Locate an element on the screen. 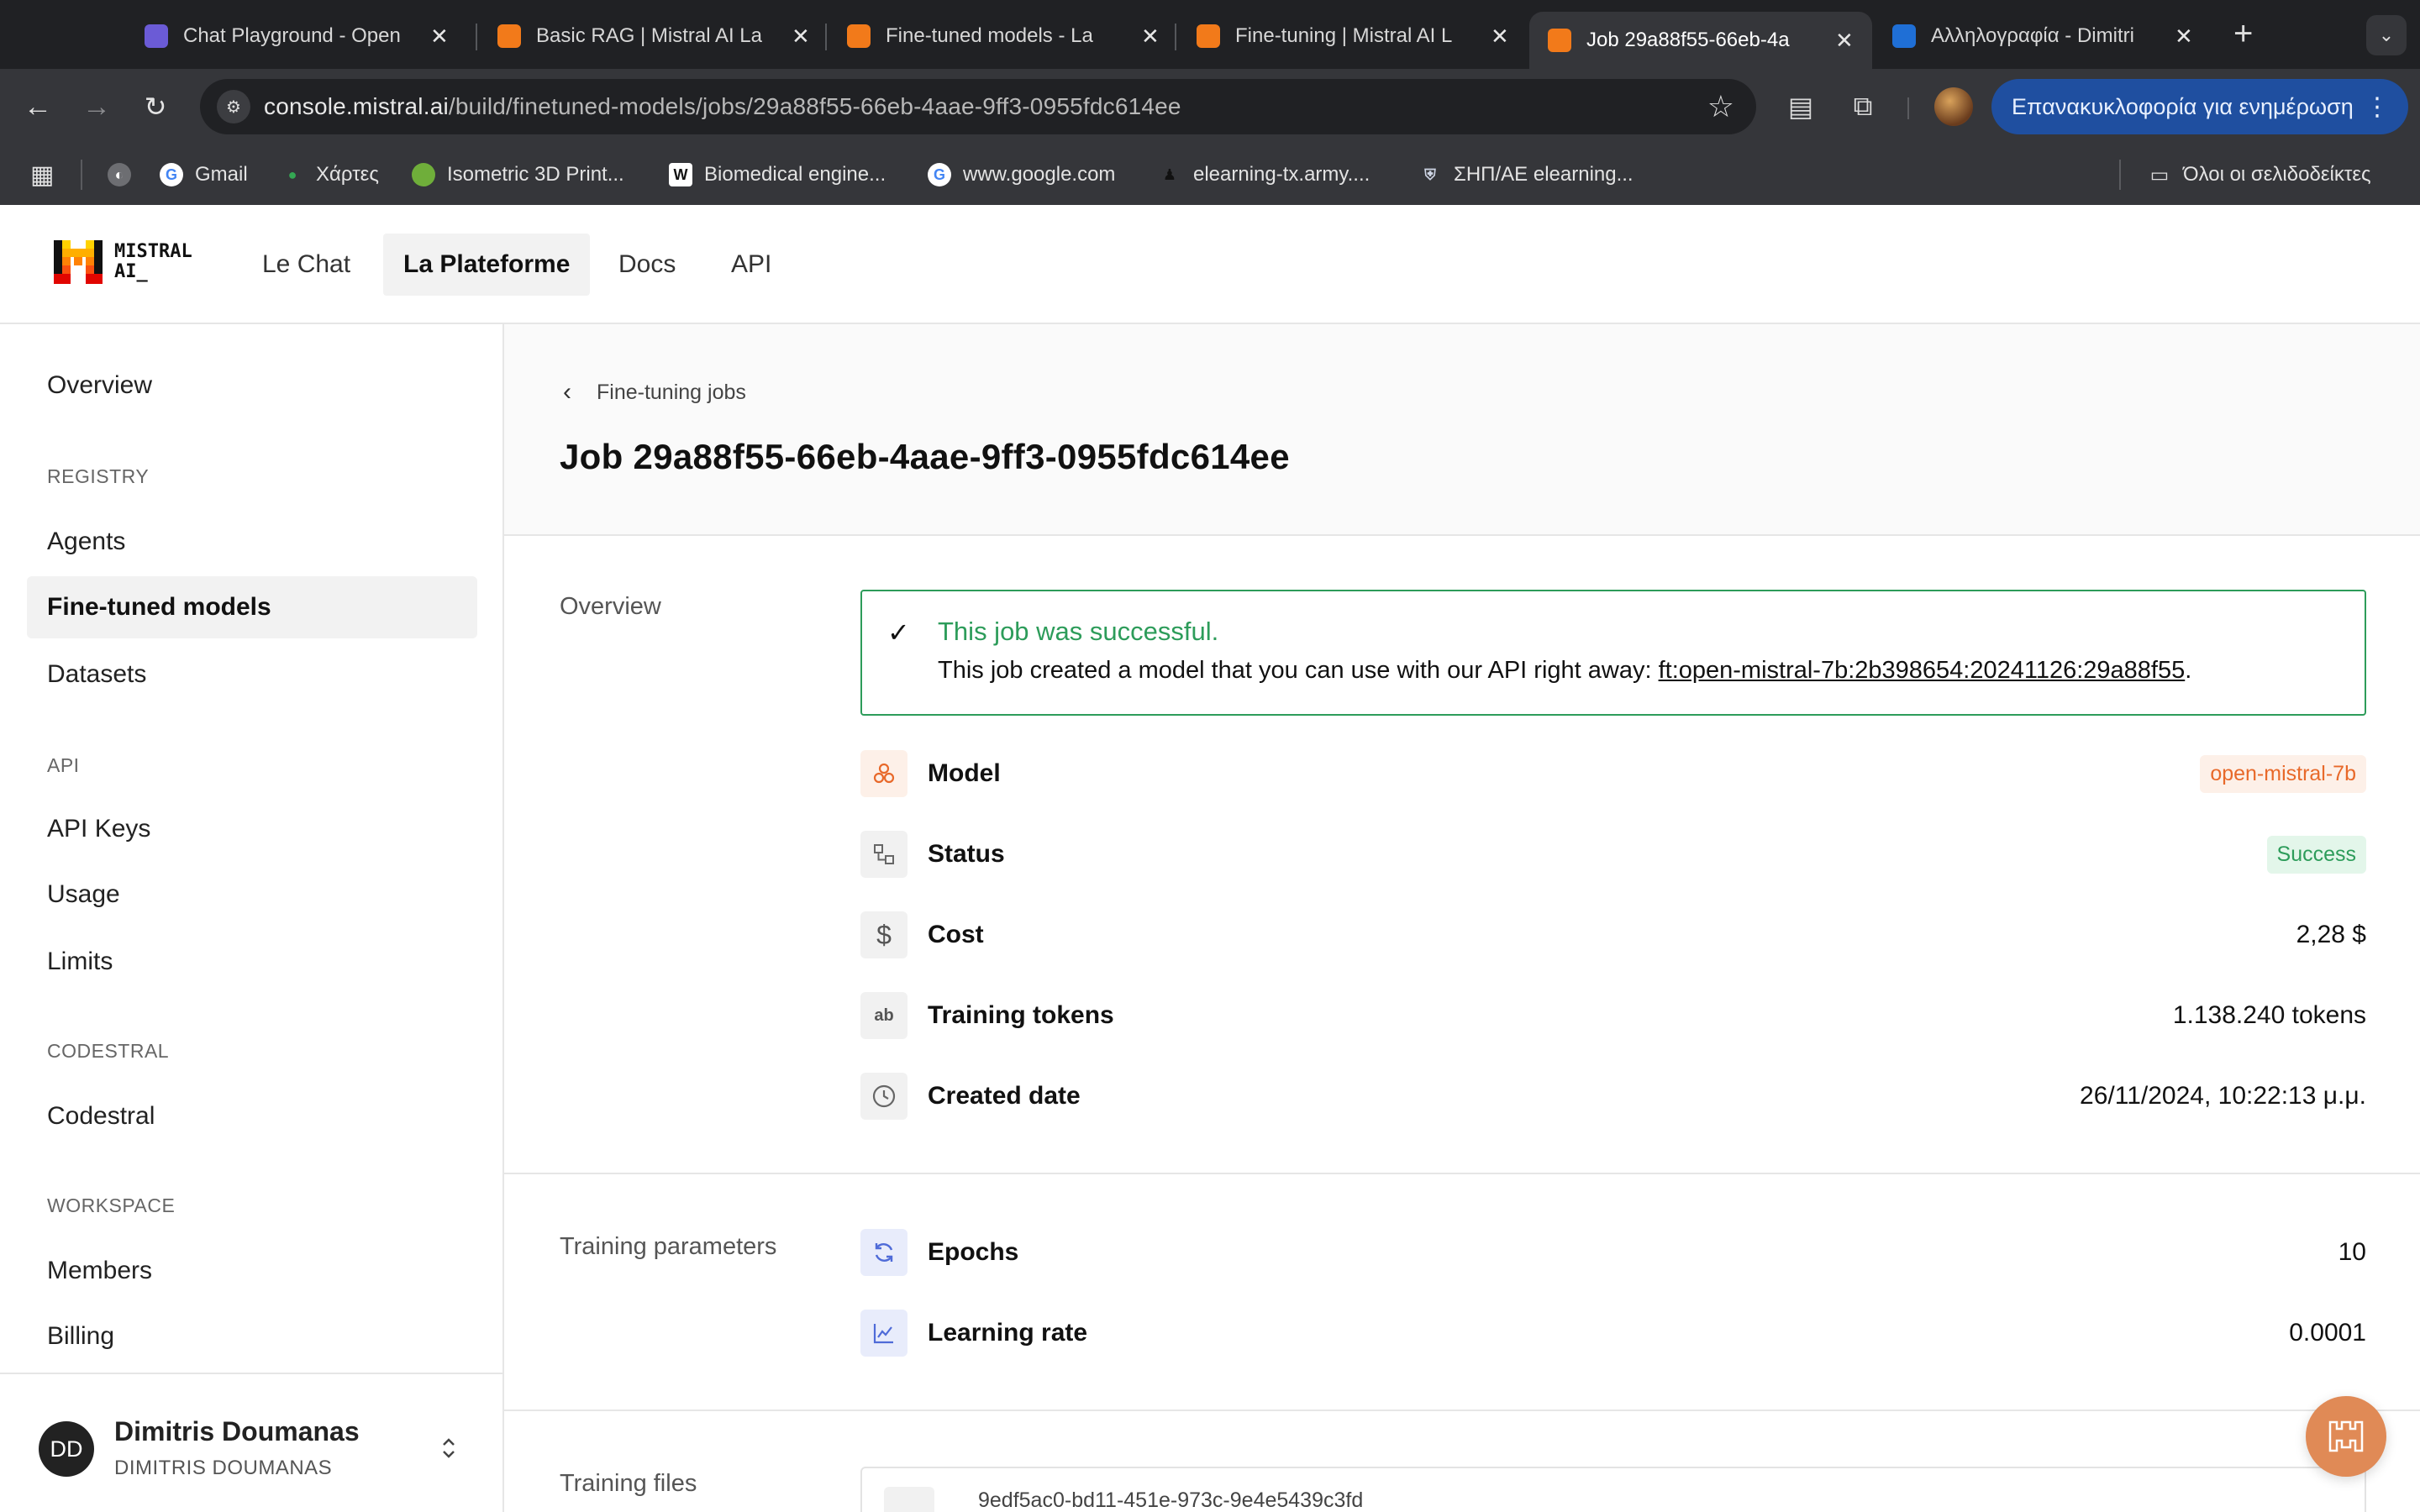 This screenshot has height=1512, width=2420. training-file-card: 9edf5ac0-bd11-451e-973c-9e4e5439c3fd is located at coordinates (1613, 1489).